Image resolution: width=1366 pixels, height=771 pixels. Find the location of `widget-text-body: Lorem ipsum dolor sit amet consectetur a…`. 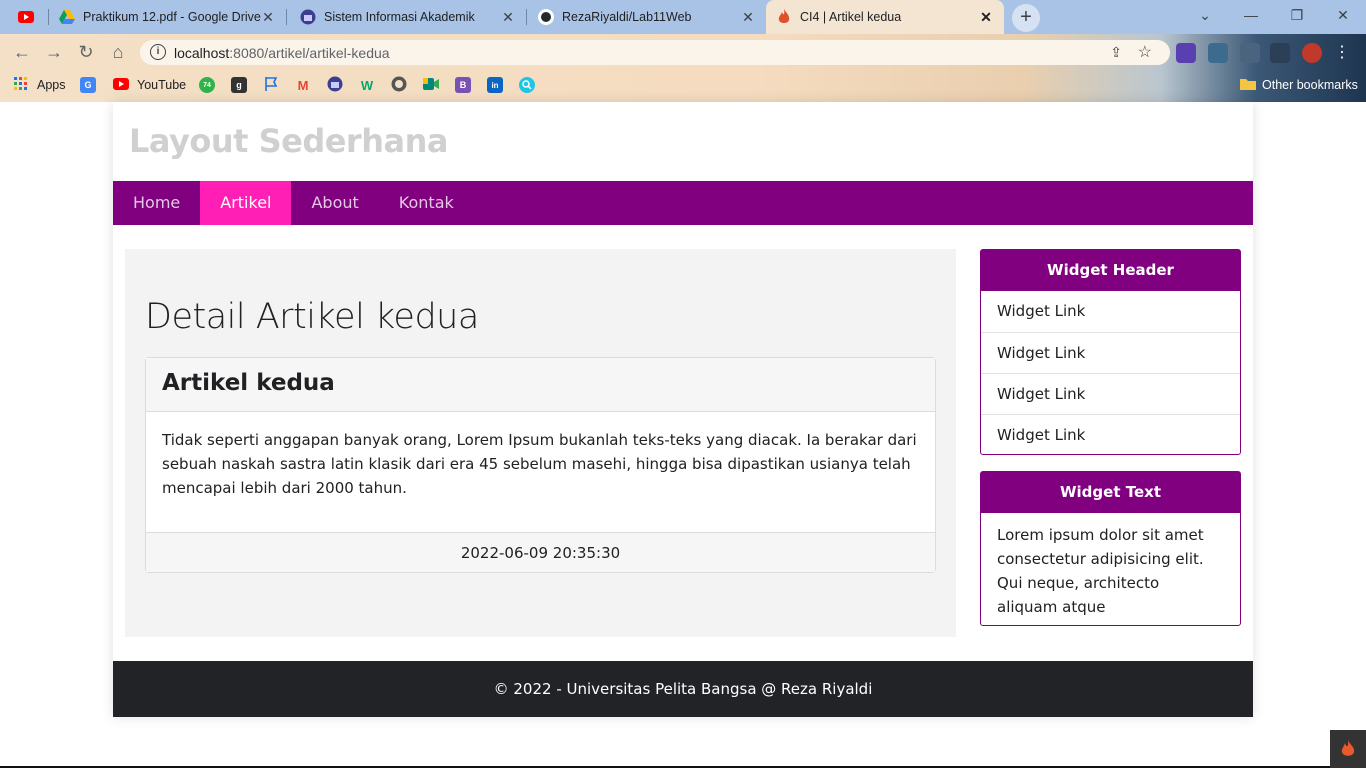

widget-text-body: Lorem ipsum dolor sit amet consectetur a… is located at coordinates (1100, 571).